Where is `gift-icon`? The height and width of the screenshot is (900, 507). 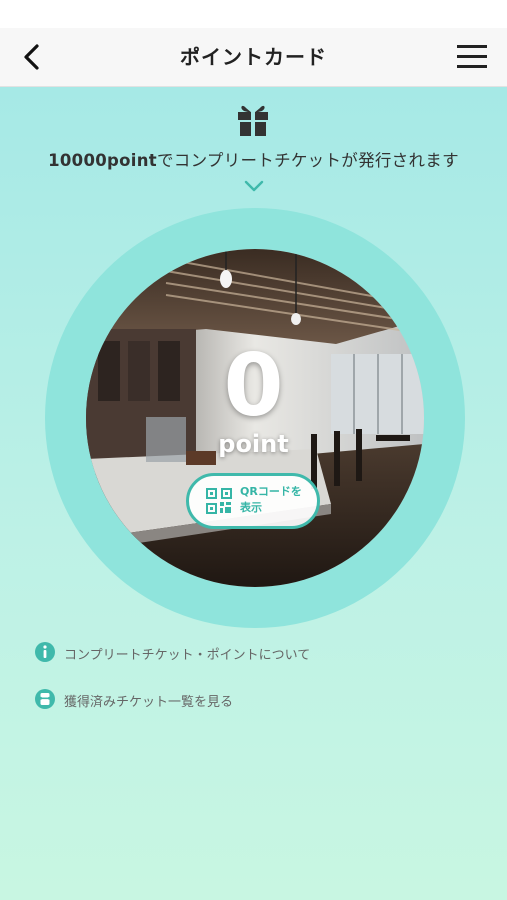 gift-icon is located at coordinates (253, 120).